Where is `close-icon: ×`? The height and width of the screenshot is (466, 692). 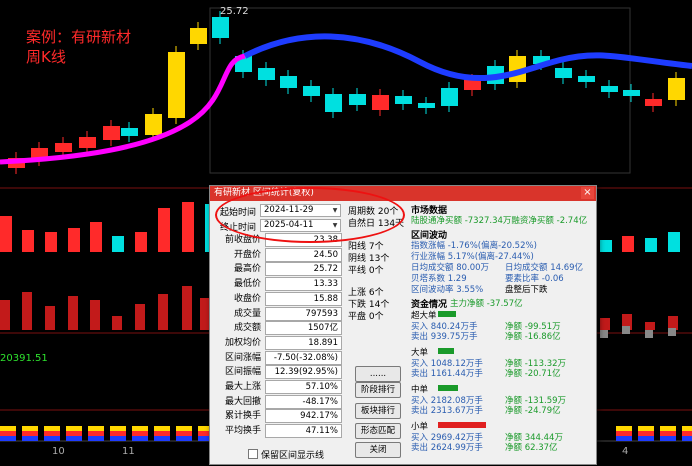
close-icon: × is located at coordinates (587, 193).